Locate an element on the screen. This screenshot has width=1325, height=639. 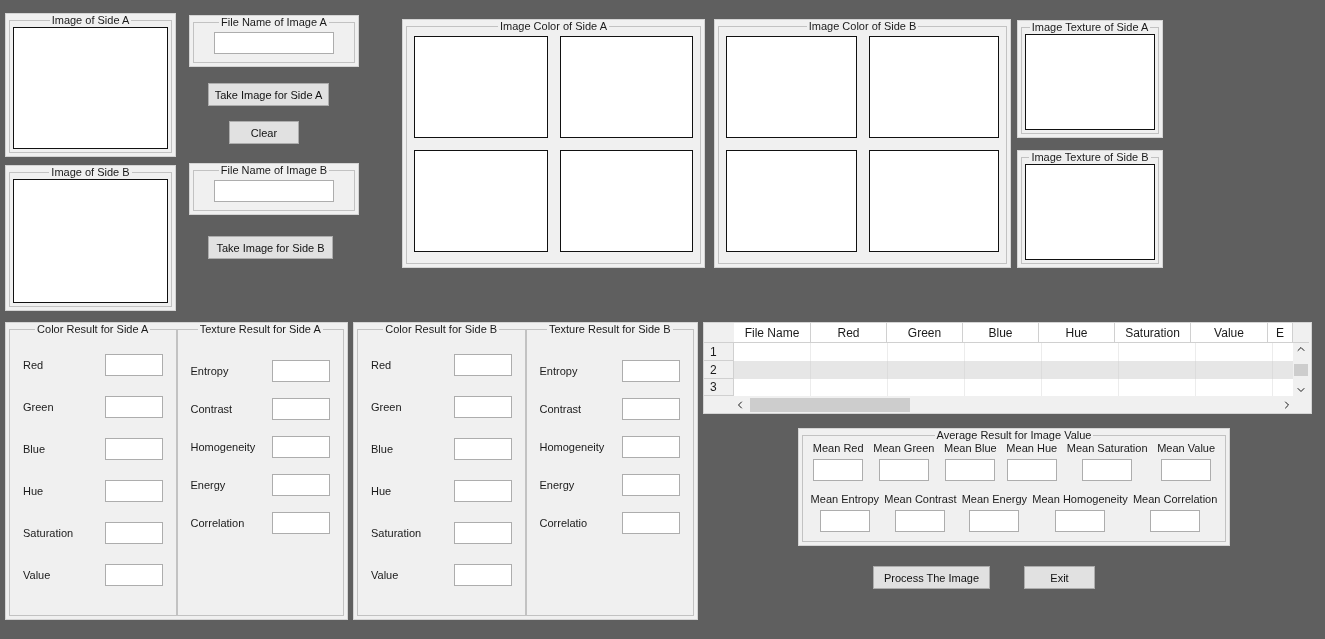
panel-title: Image of Side A is located at coordinates (90, 20).